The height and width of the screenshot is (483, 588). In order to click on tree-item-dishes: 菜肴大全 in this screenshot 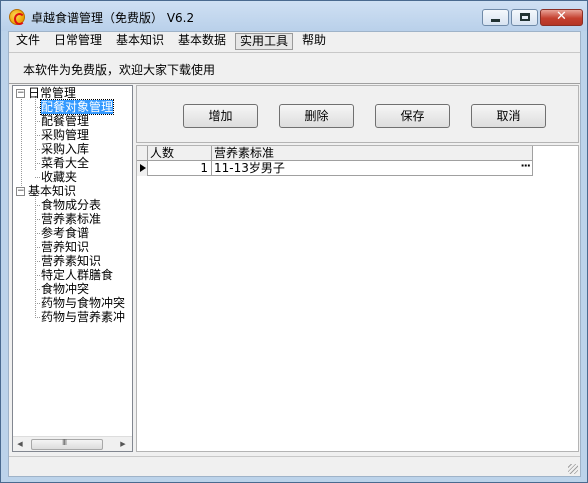, I will do `click(65, 164)`.